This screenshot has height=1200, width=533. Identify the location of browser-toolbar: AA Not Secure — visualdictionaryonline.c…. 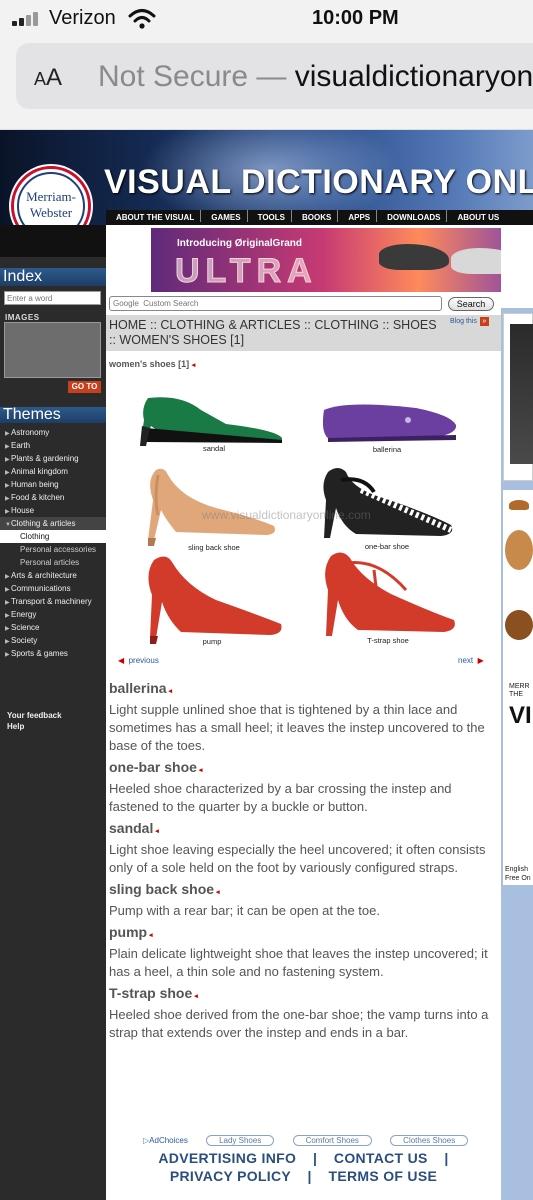
(266, 84).